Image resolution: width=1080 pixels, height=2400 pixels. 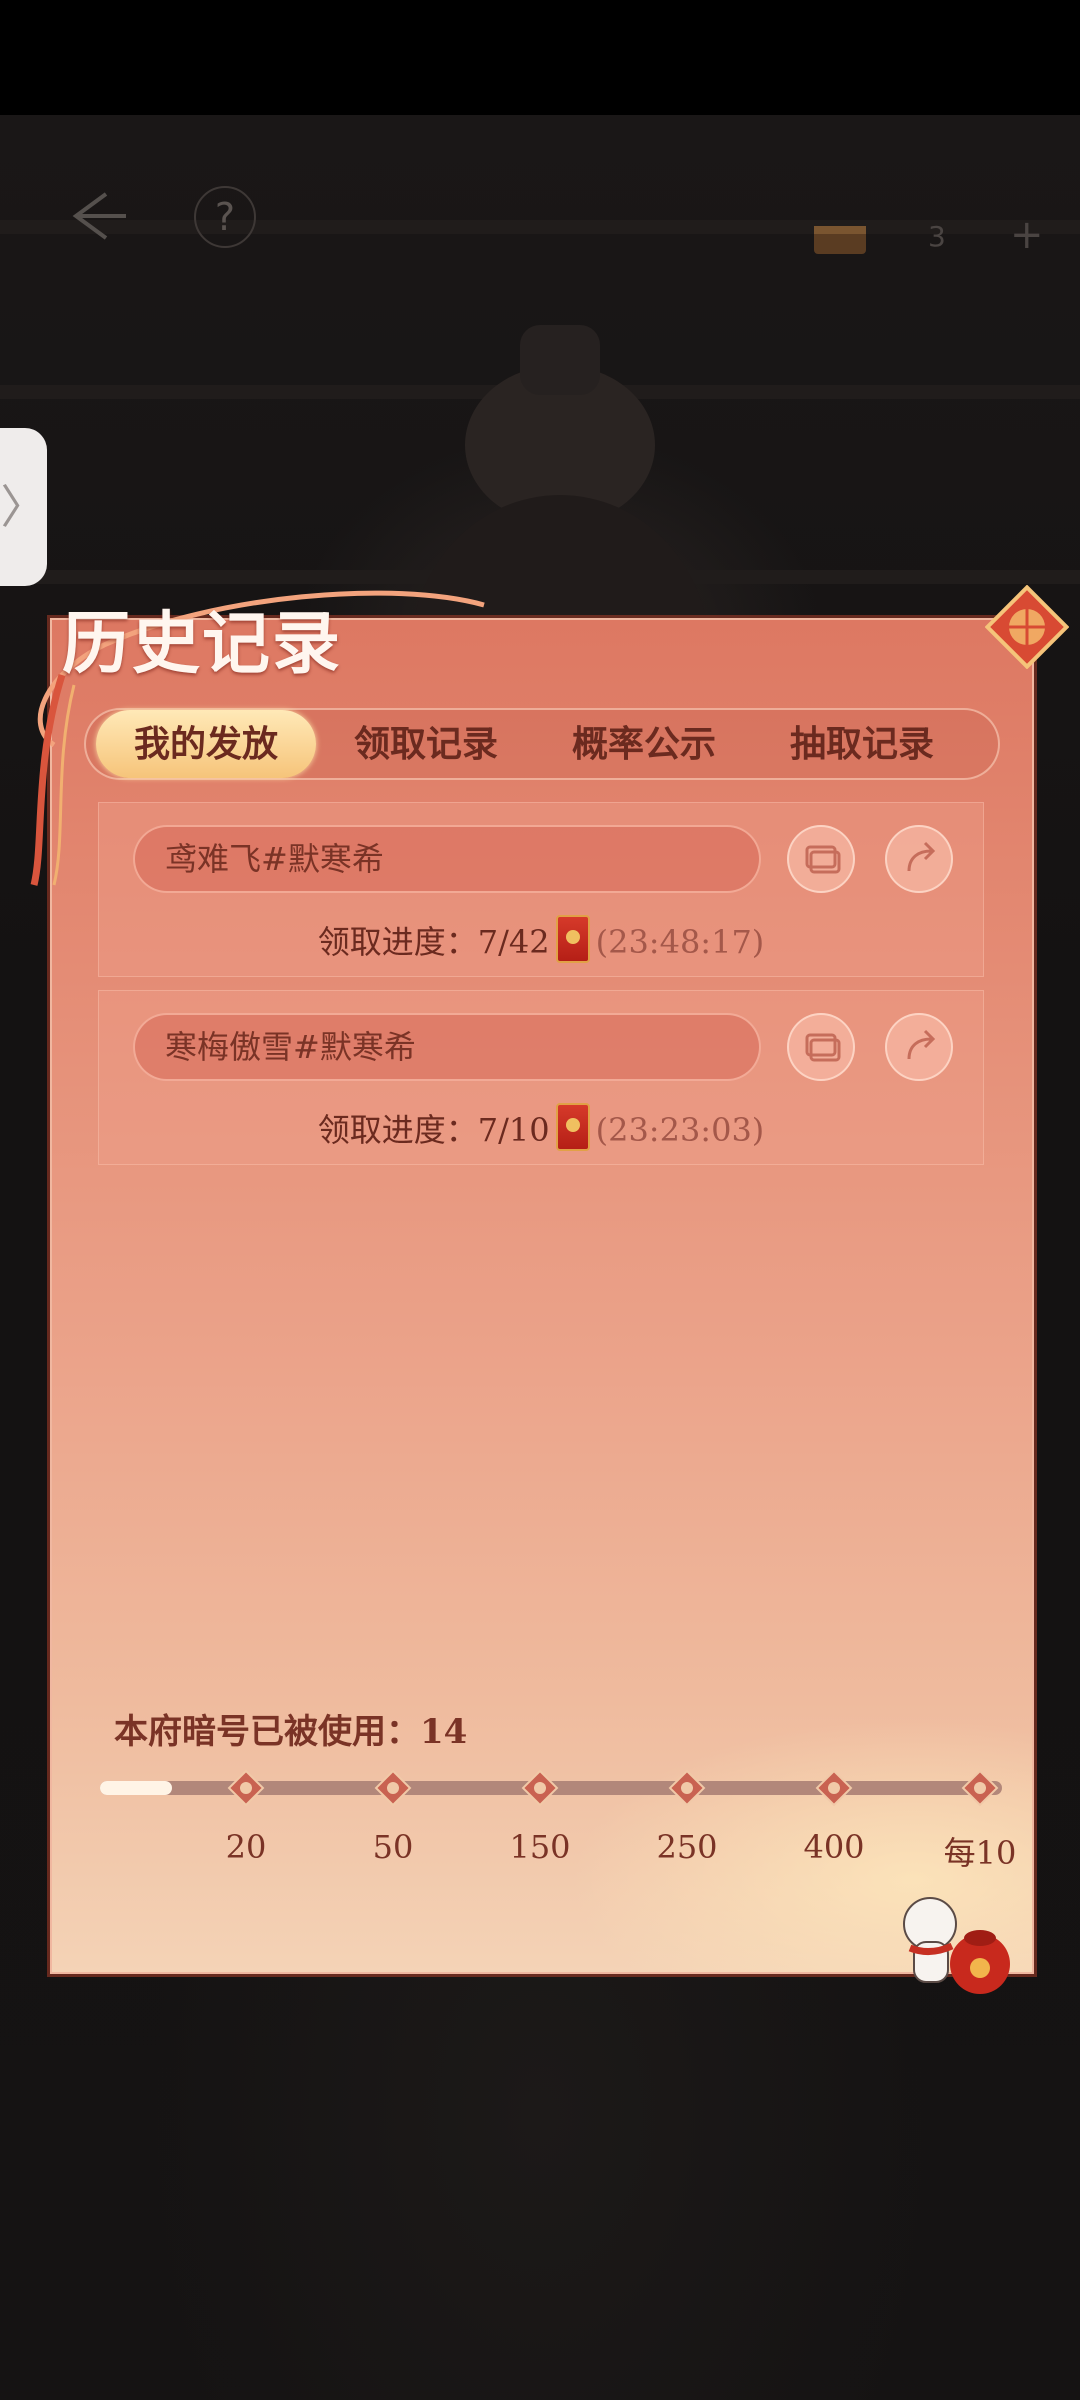 I want to click on tab-my-issued: 我的发放, so click(x=206, y=744).